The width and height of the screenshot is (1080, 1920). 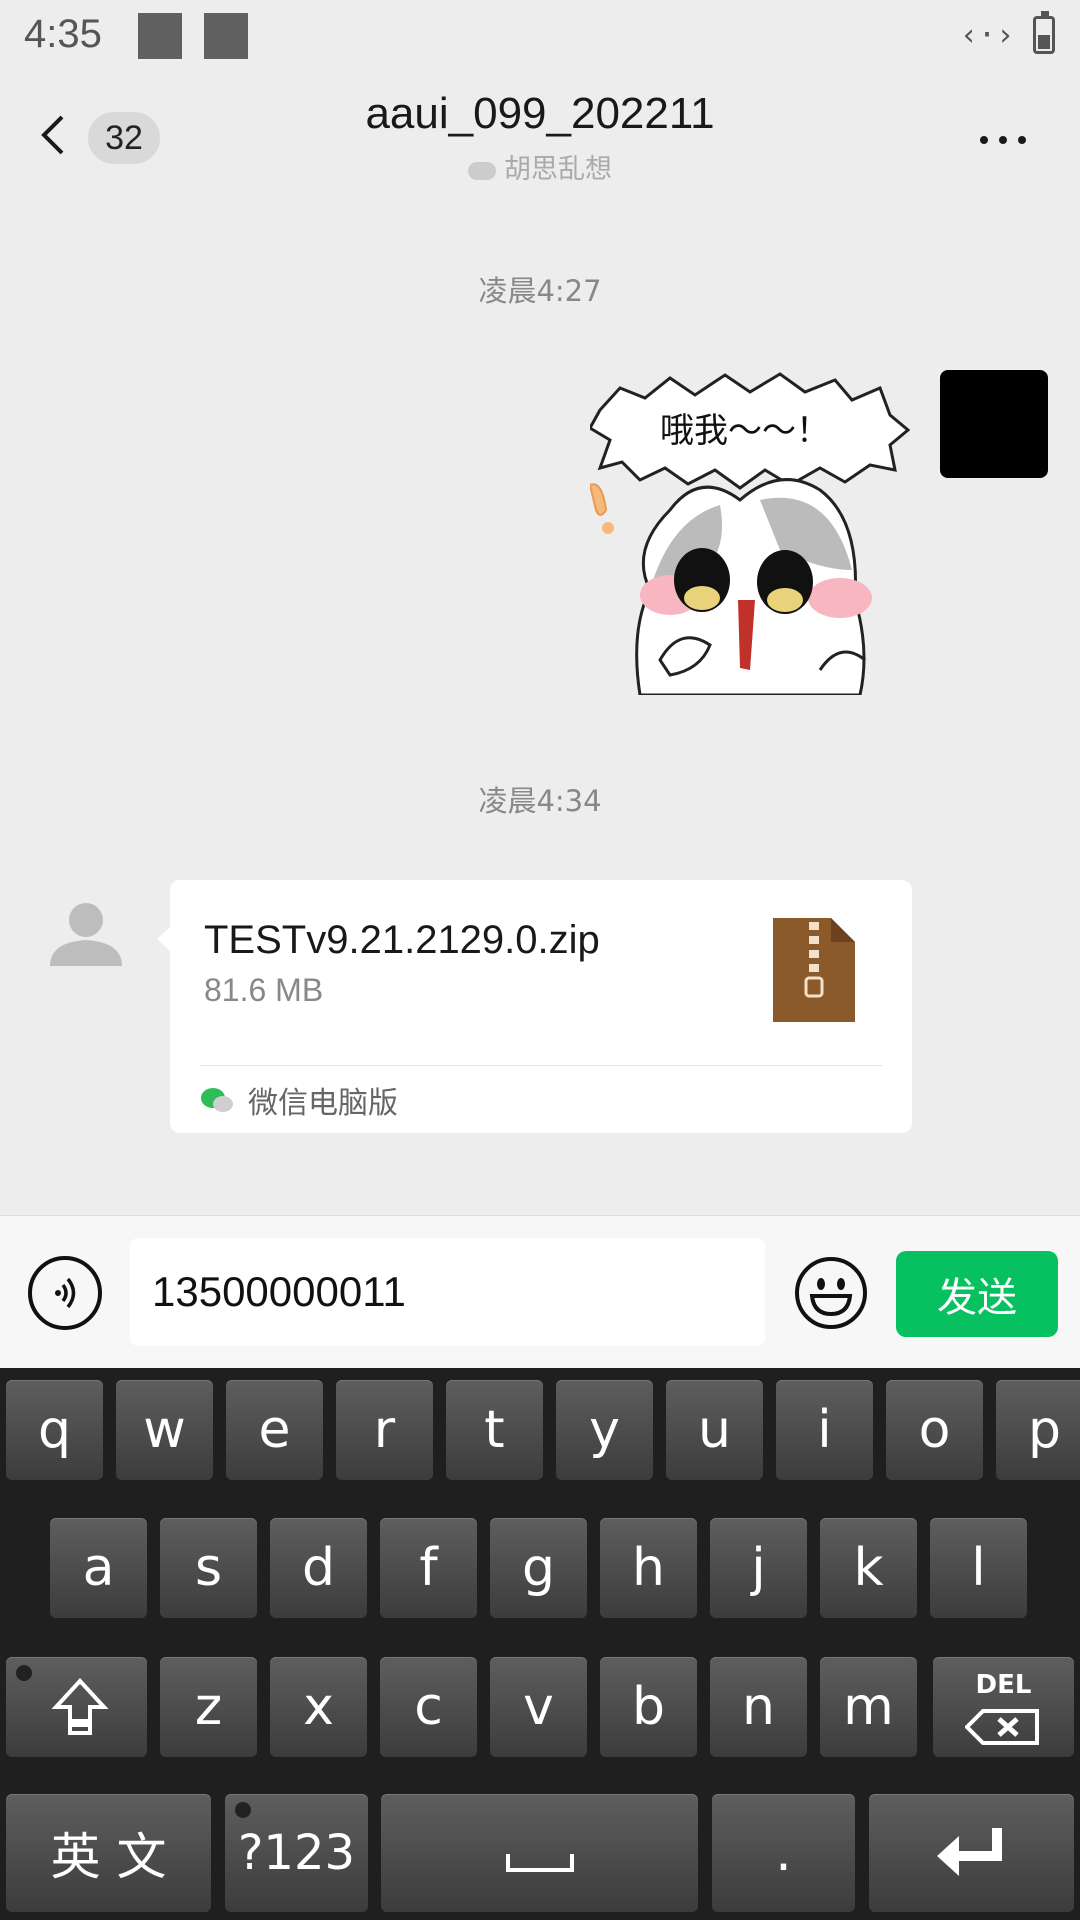 I want to click on send-button: 发送, so click(x=977, y=1294).